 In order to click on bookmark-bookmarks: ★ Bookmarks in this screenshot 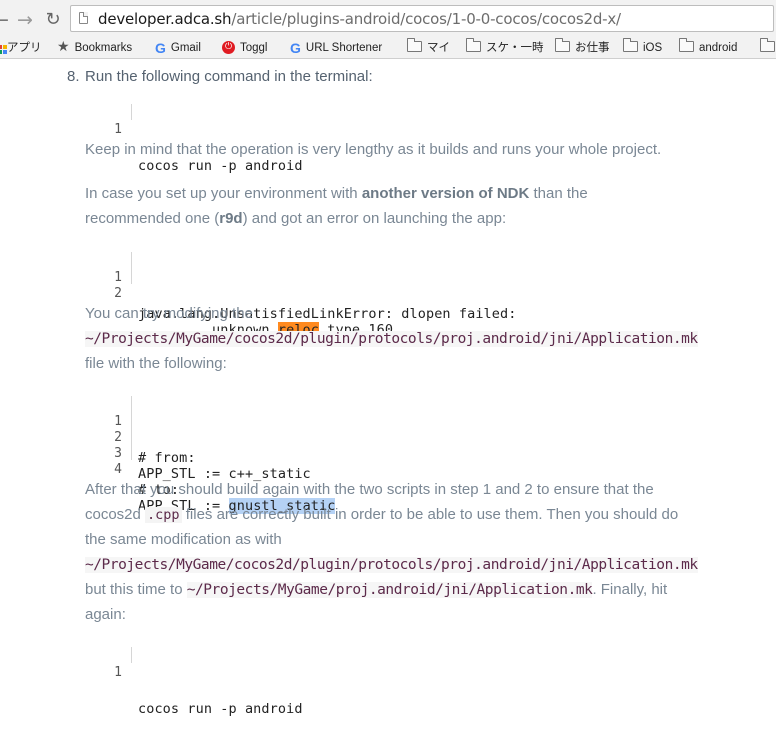, I will do `click(95, 47)`.